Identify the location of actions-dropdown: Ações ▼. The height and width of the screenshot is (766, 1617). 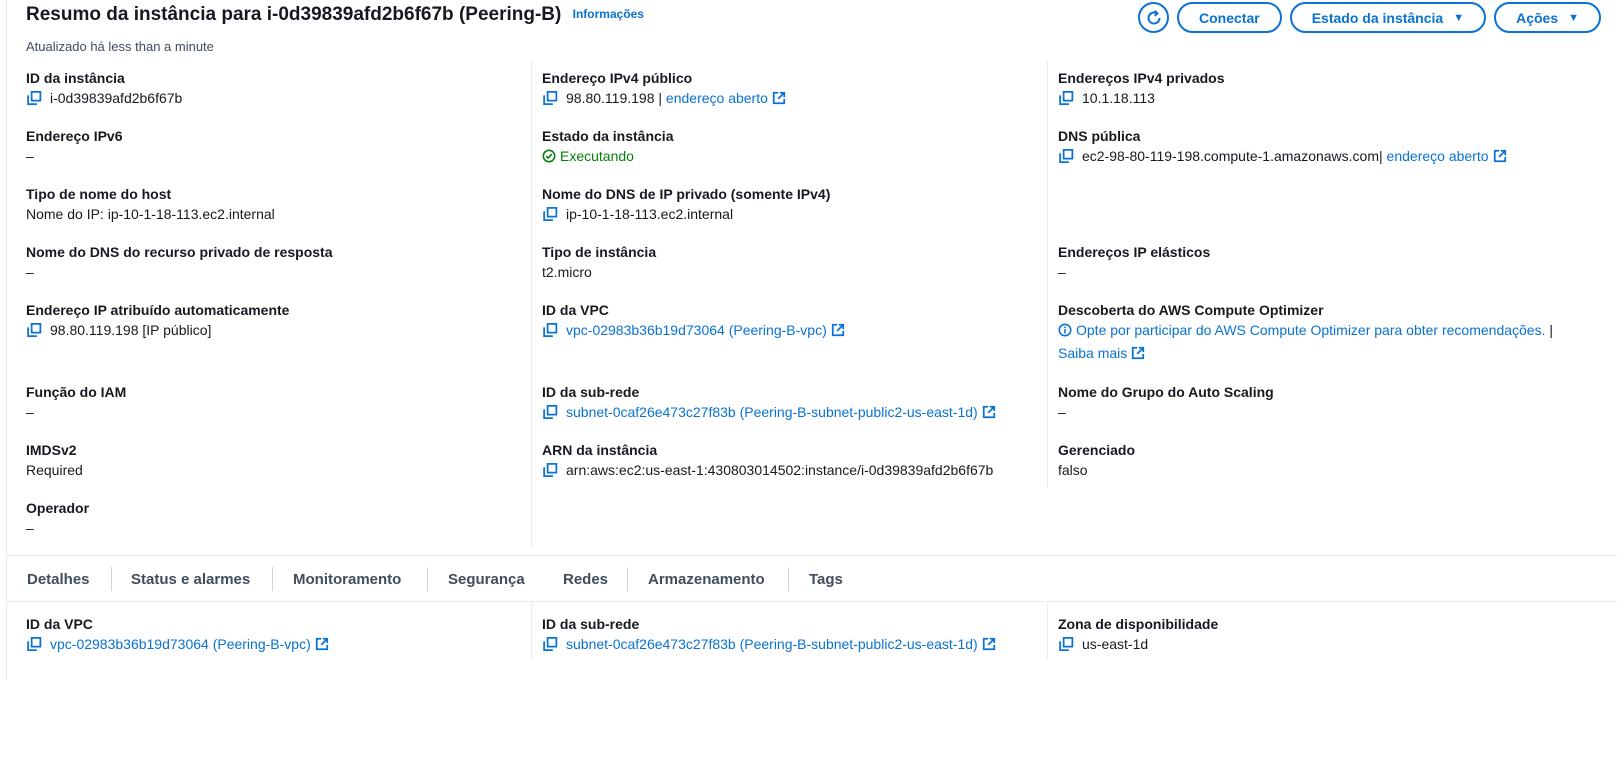
(1547, 17).